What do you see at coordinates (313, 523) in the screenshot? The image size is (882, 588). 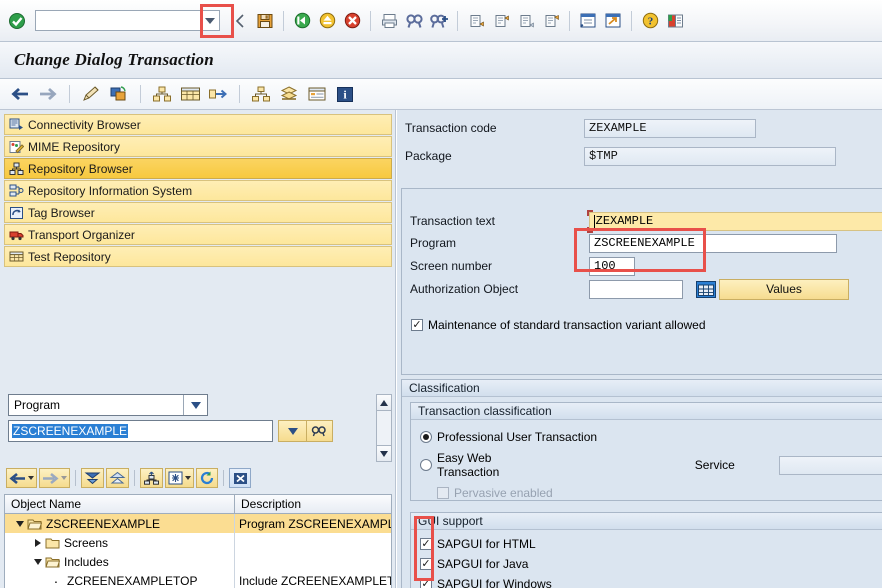 I see `tree-cell-description: Program ZSCREENEXAMPLE` at bounding box center [313, 523].